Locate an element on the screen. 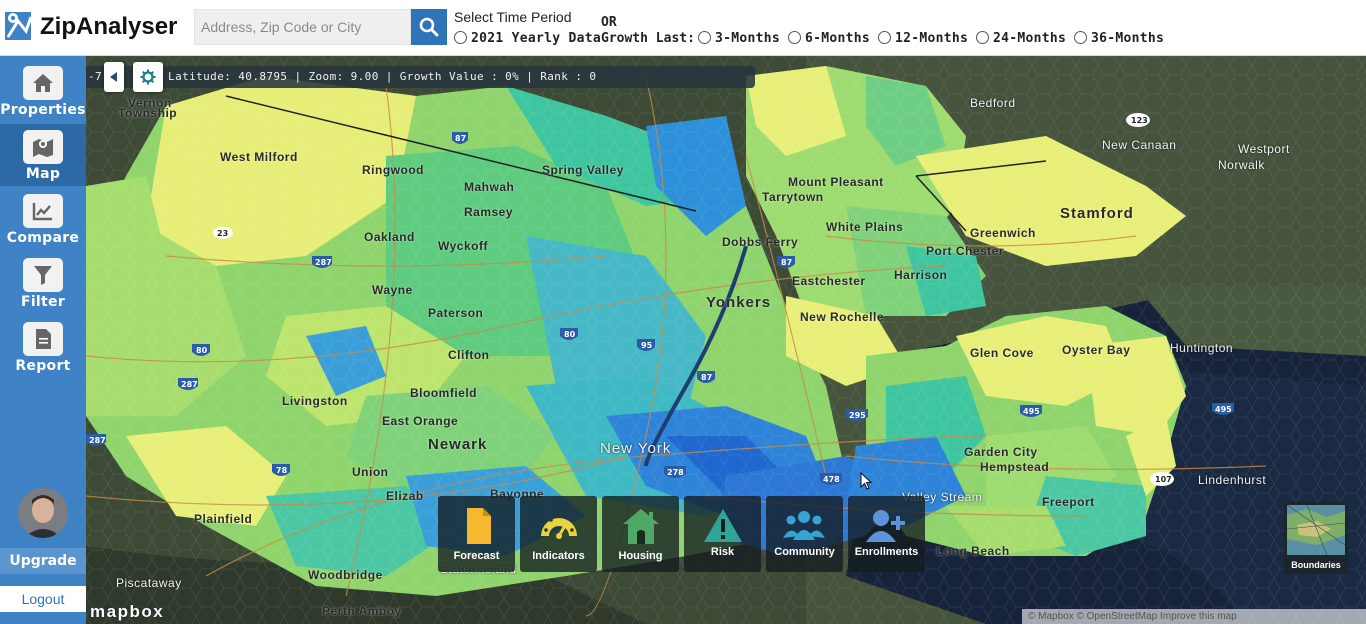 The width and height of the screenshot is (1366, 624). place-label: Garden City is located at coordinates (1001, 452).